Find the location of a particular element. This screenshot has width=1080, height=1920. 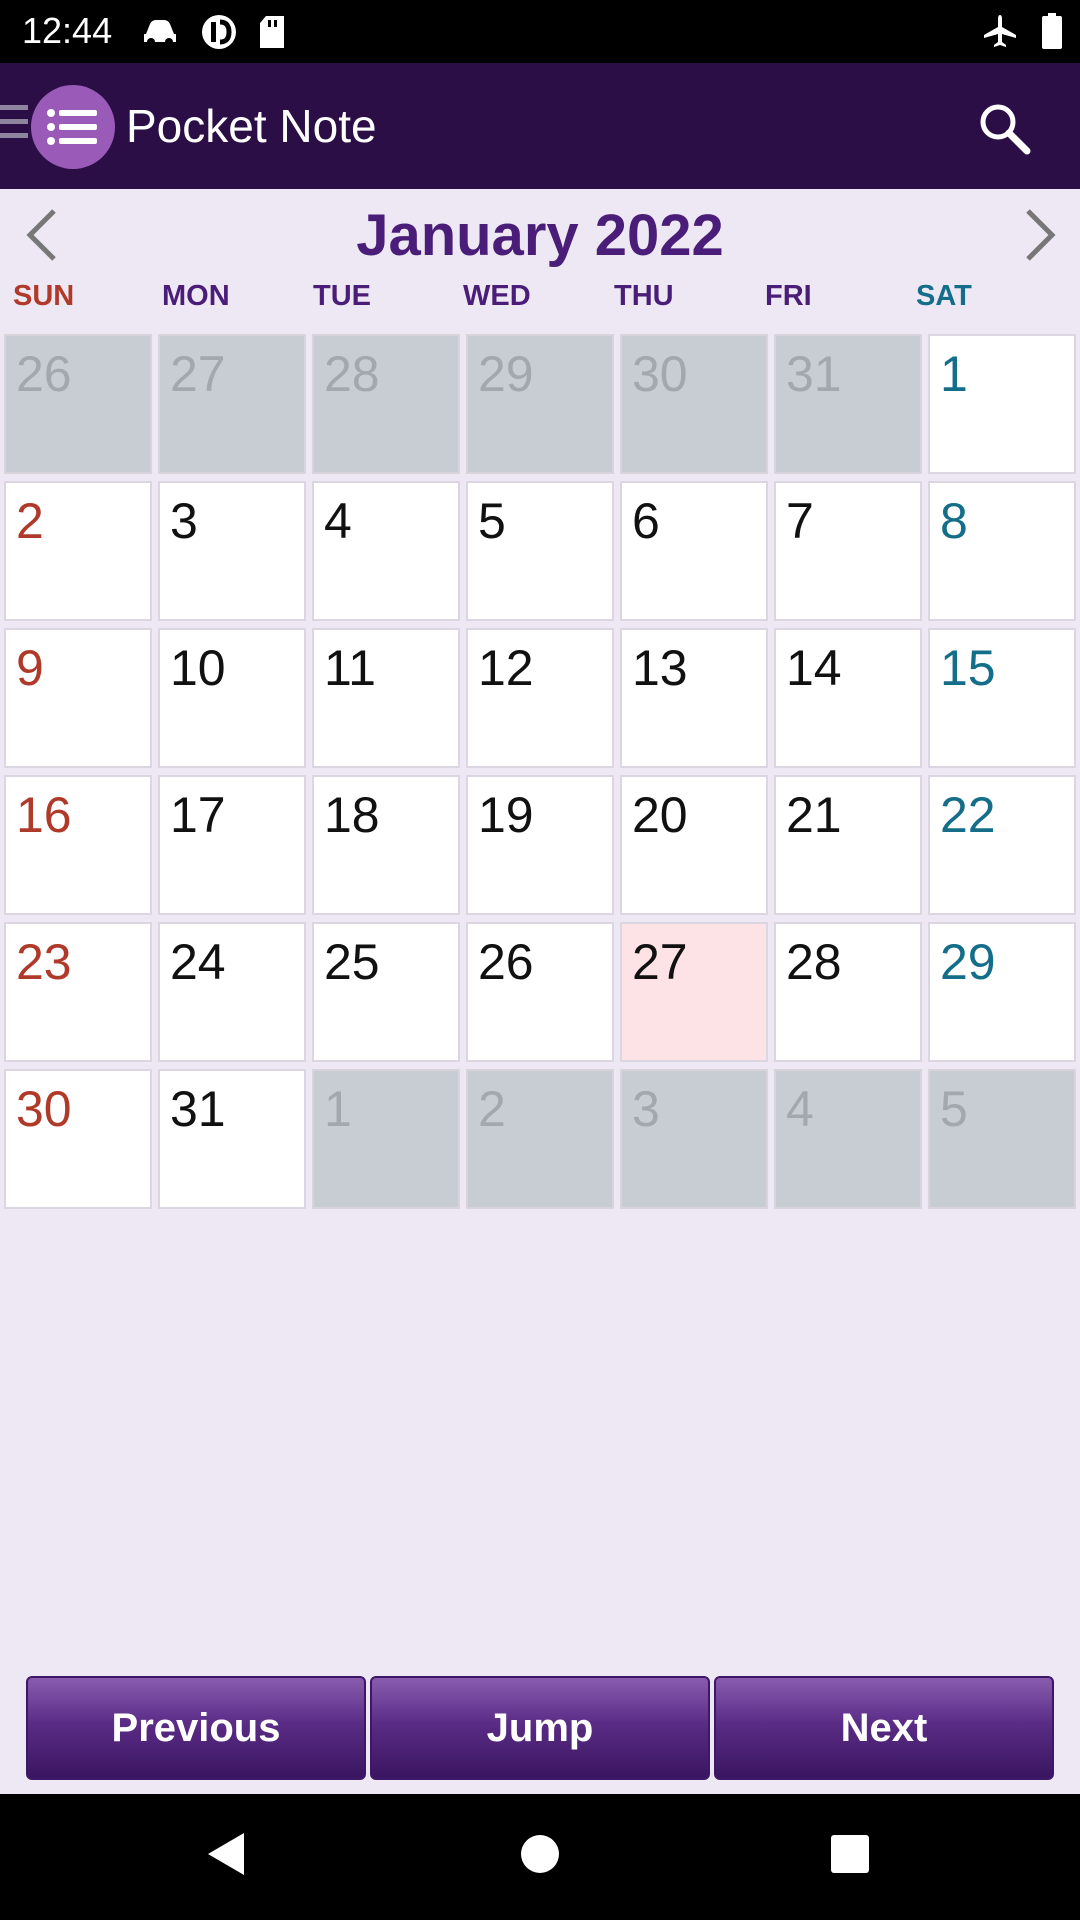

list-icon is located at coordinates (72, 127).